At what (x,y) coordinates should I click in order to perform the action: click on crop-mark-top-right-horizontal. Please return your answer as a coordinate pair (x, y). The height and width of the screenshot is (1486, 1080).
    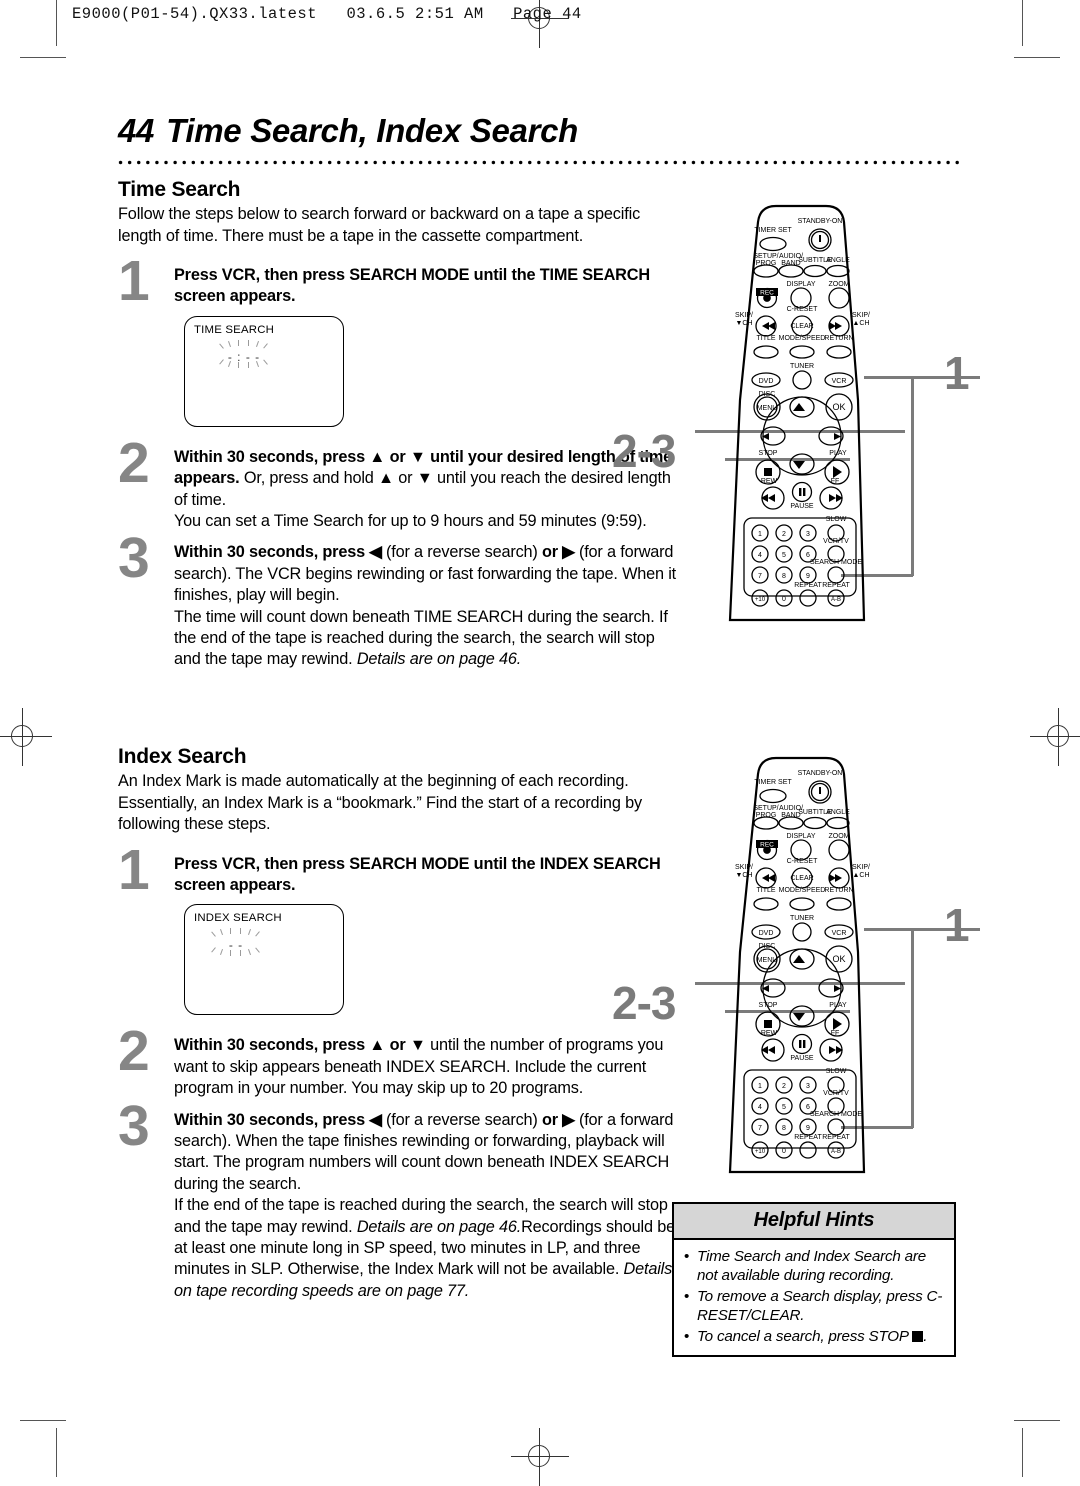
    Looking at the image, I should click on (1037, 57).